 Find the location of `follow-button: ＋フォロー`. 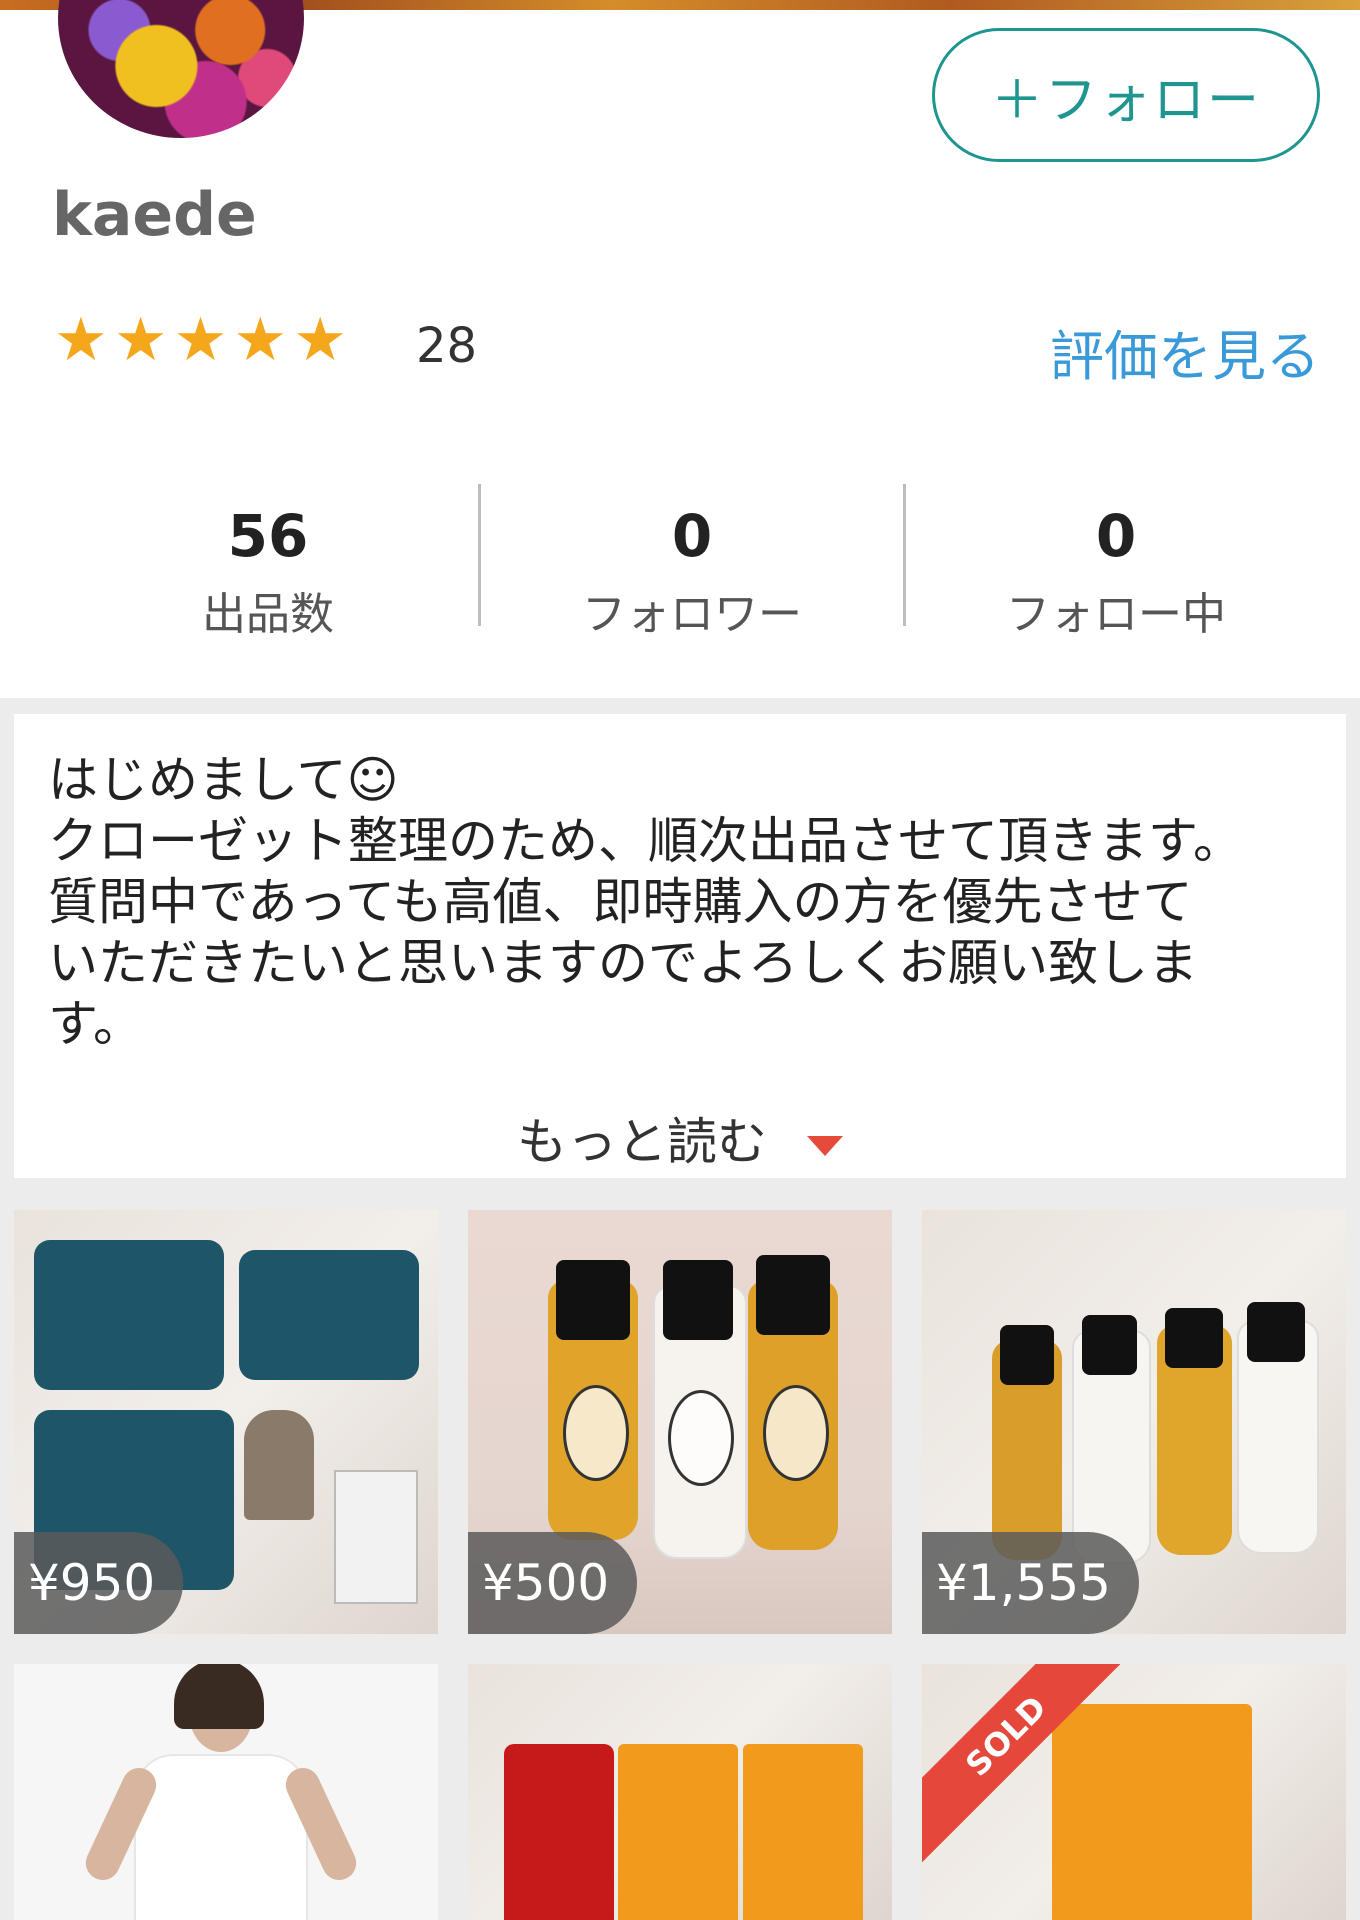

follow-button: ＋フォロー is located at coordinates (1126, 95).